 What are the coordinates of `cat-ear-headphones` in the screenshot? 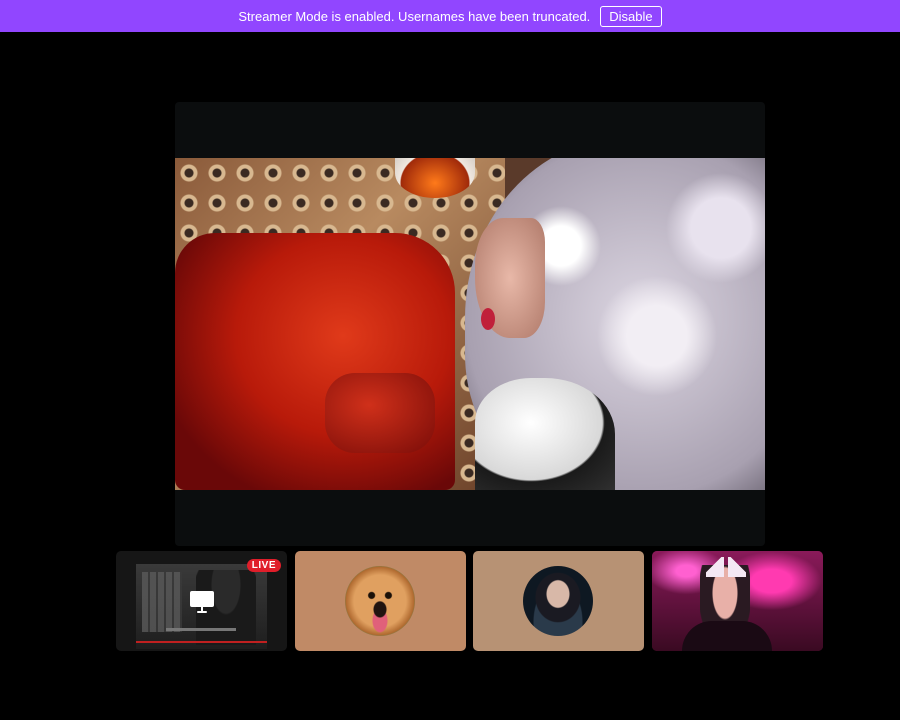 It's located at (726, 567).